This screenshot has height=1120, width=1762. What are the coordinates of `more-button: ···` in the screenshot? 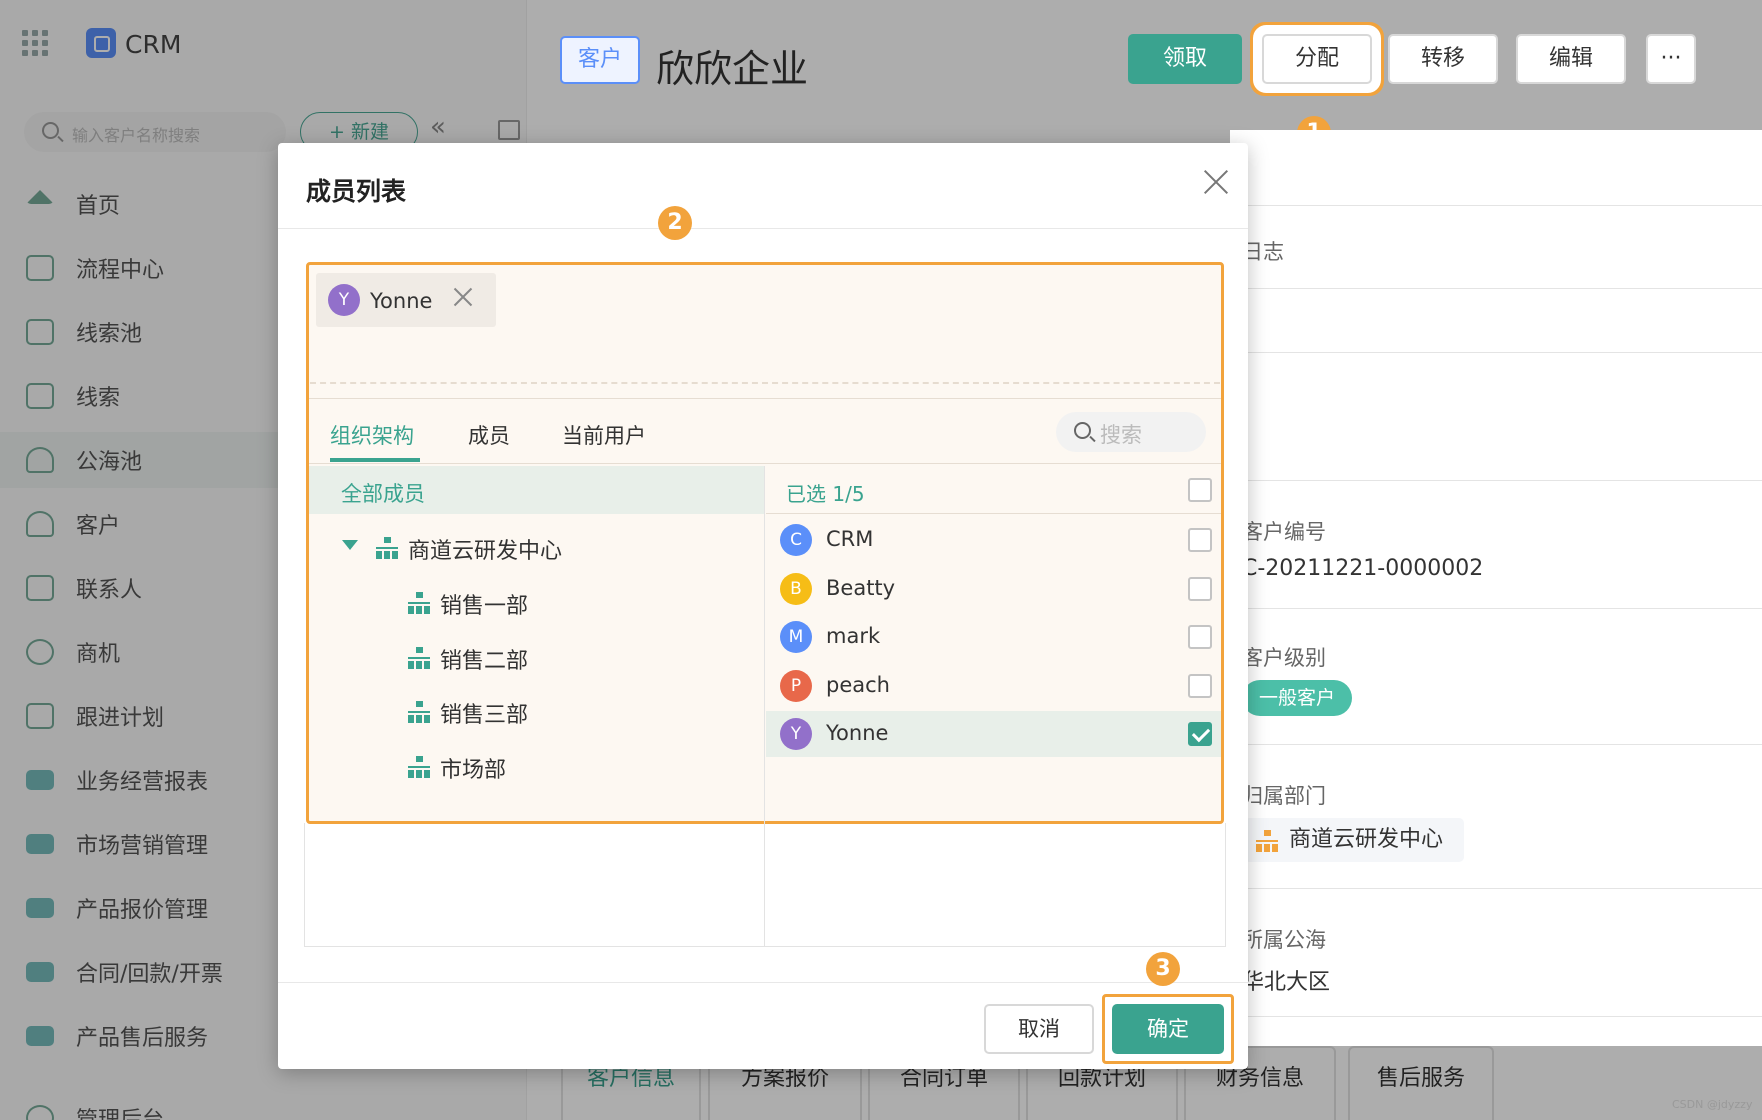 It's located at (1671, 59).